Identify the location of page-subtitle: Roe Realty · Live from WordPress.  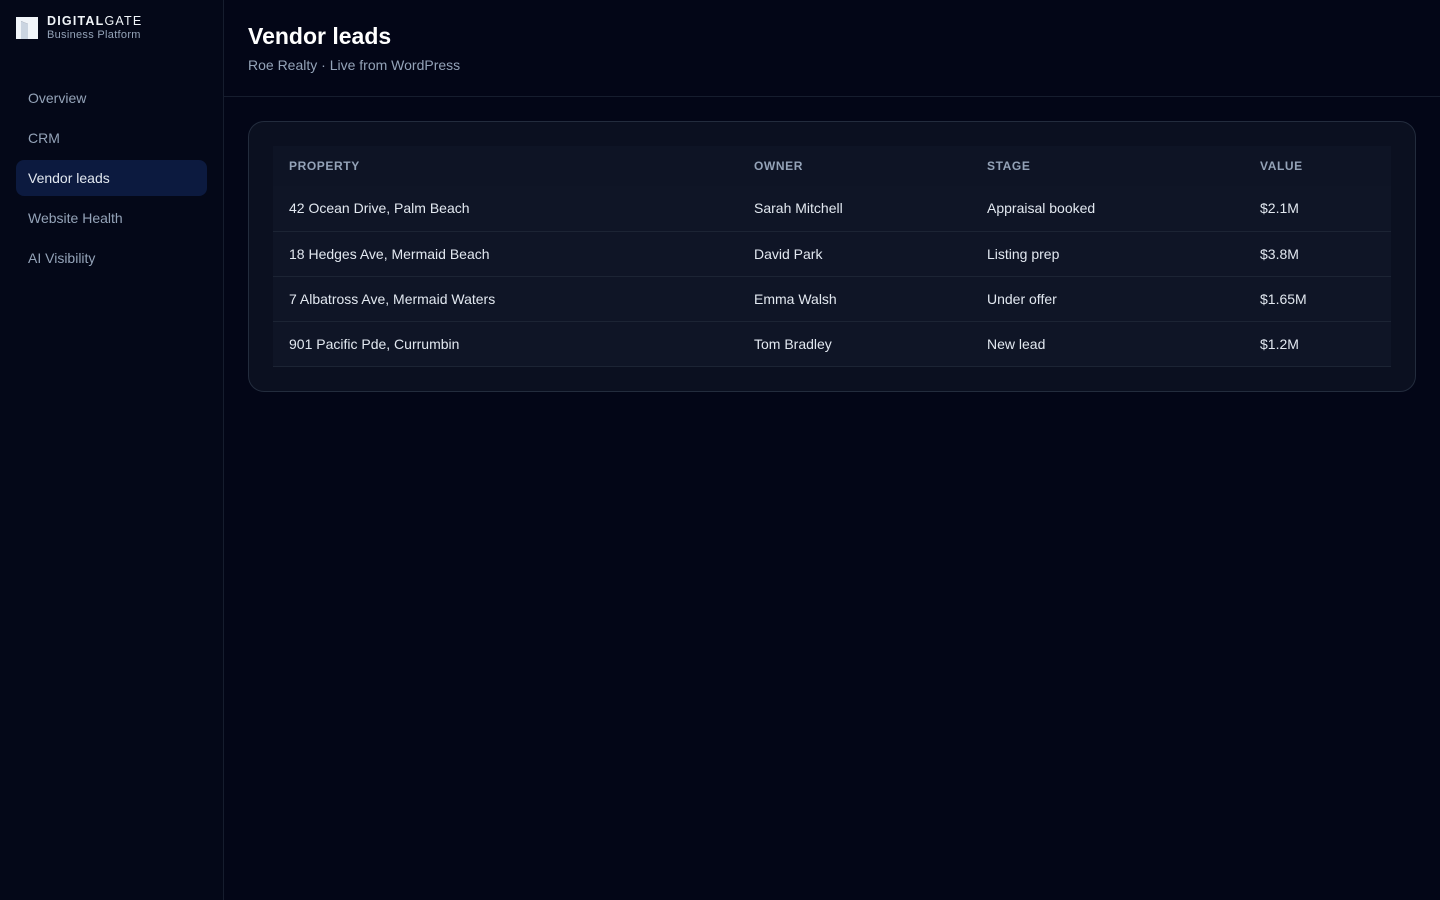
(354, 65).